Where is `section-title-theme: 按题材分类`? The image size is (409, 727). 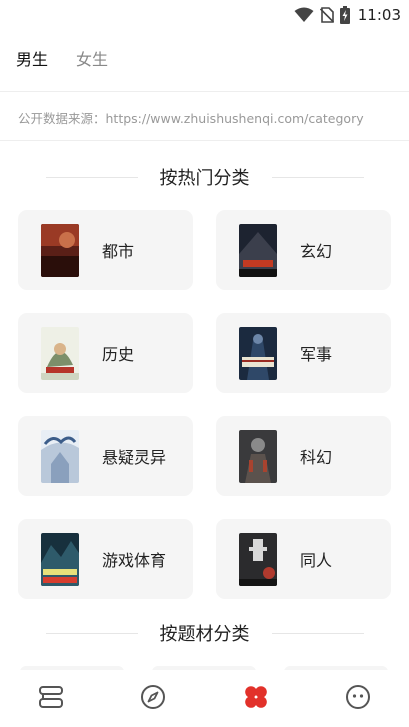
section-title-theme: 按题材分类 is located at coordinates (204, 634).